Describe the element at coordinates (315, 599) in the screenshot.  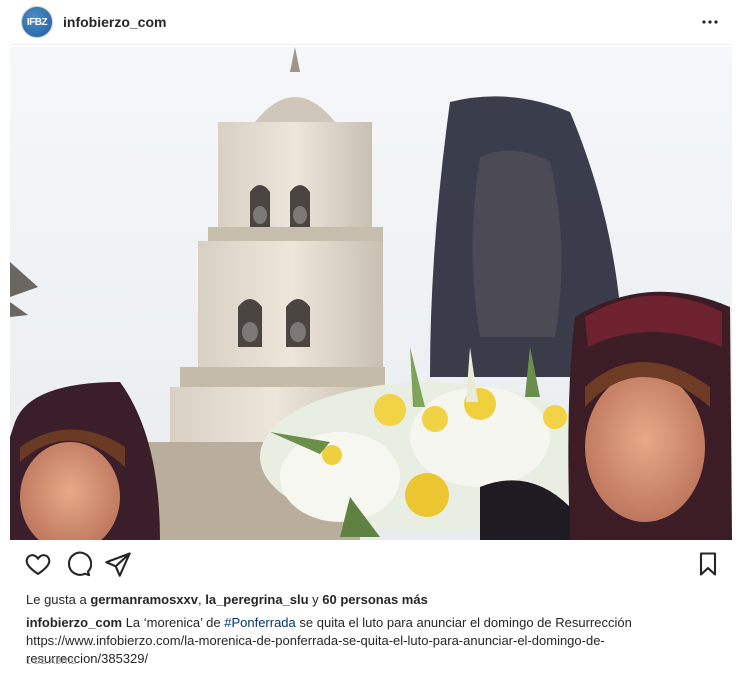
I see `likes-conjunction: y` at that location.